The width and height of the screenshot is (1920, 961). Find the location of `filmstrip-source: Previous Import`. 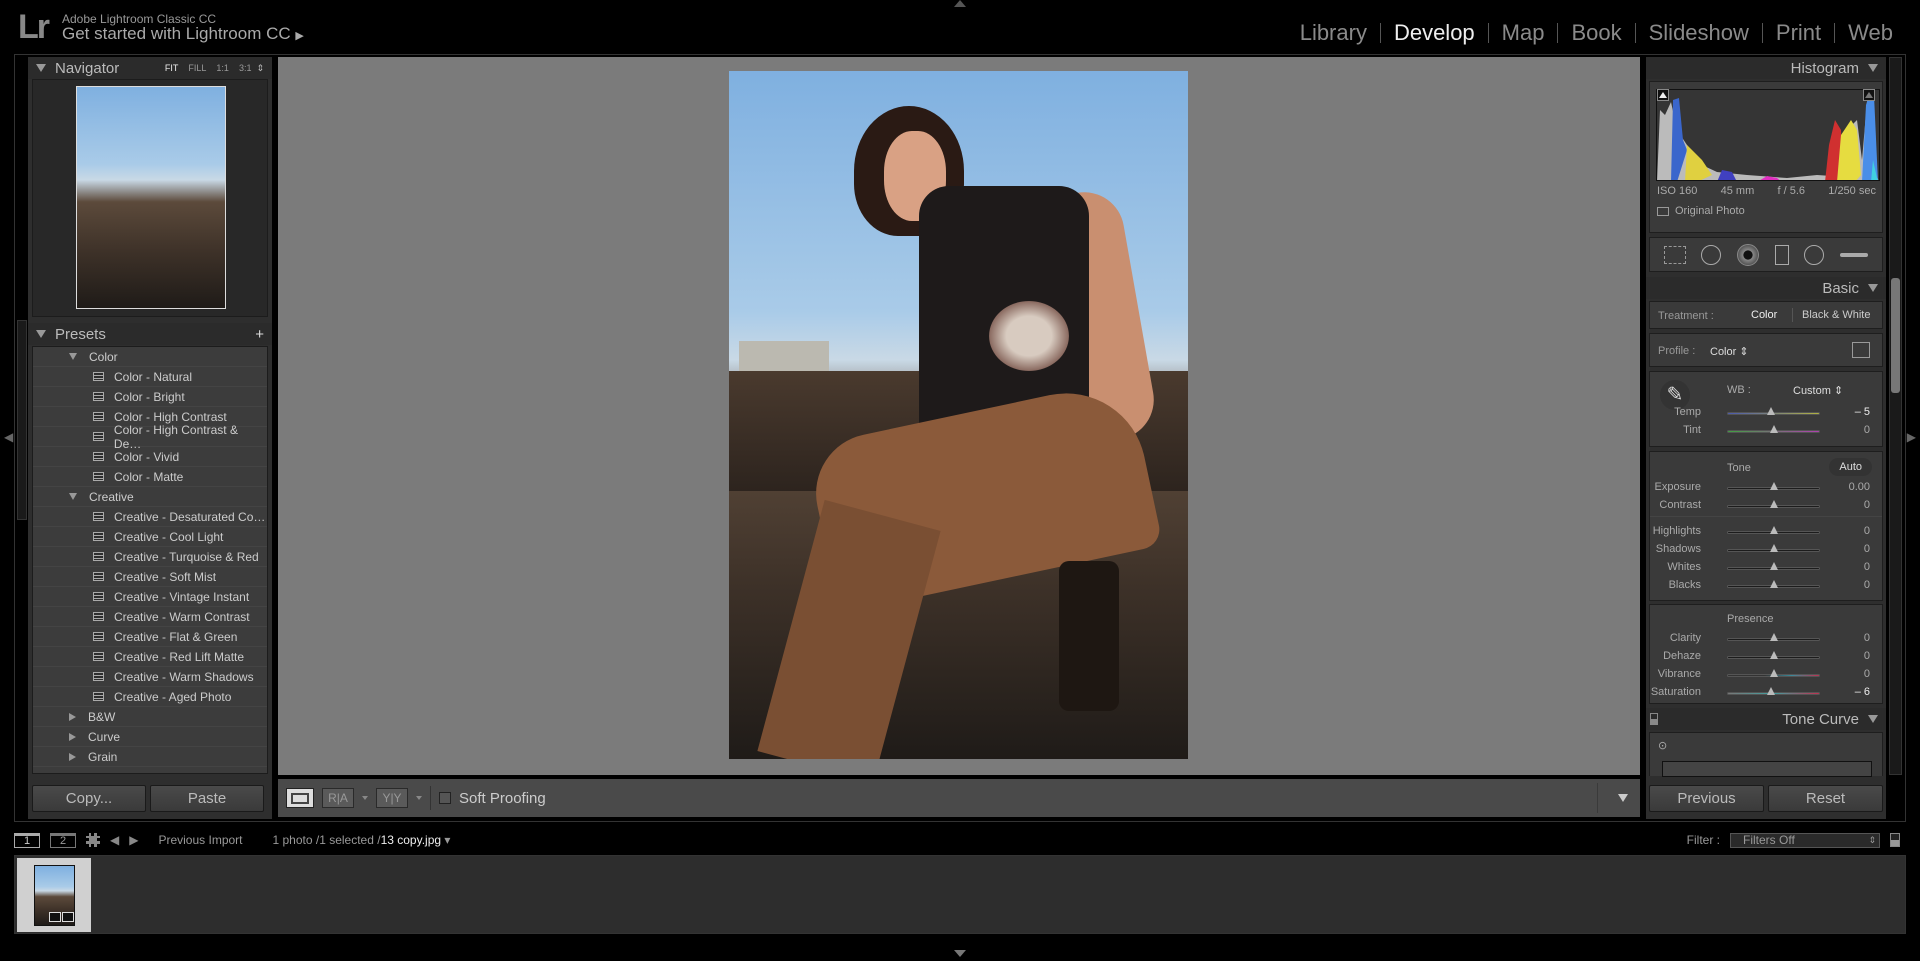

filmstrip-source: Previous Import is located at coordinates (200, 840).